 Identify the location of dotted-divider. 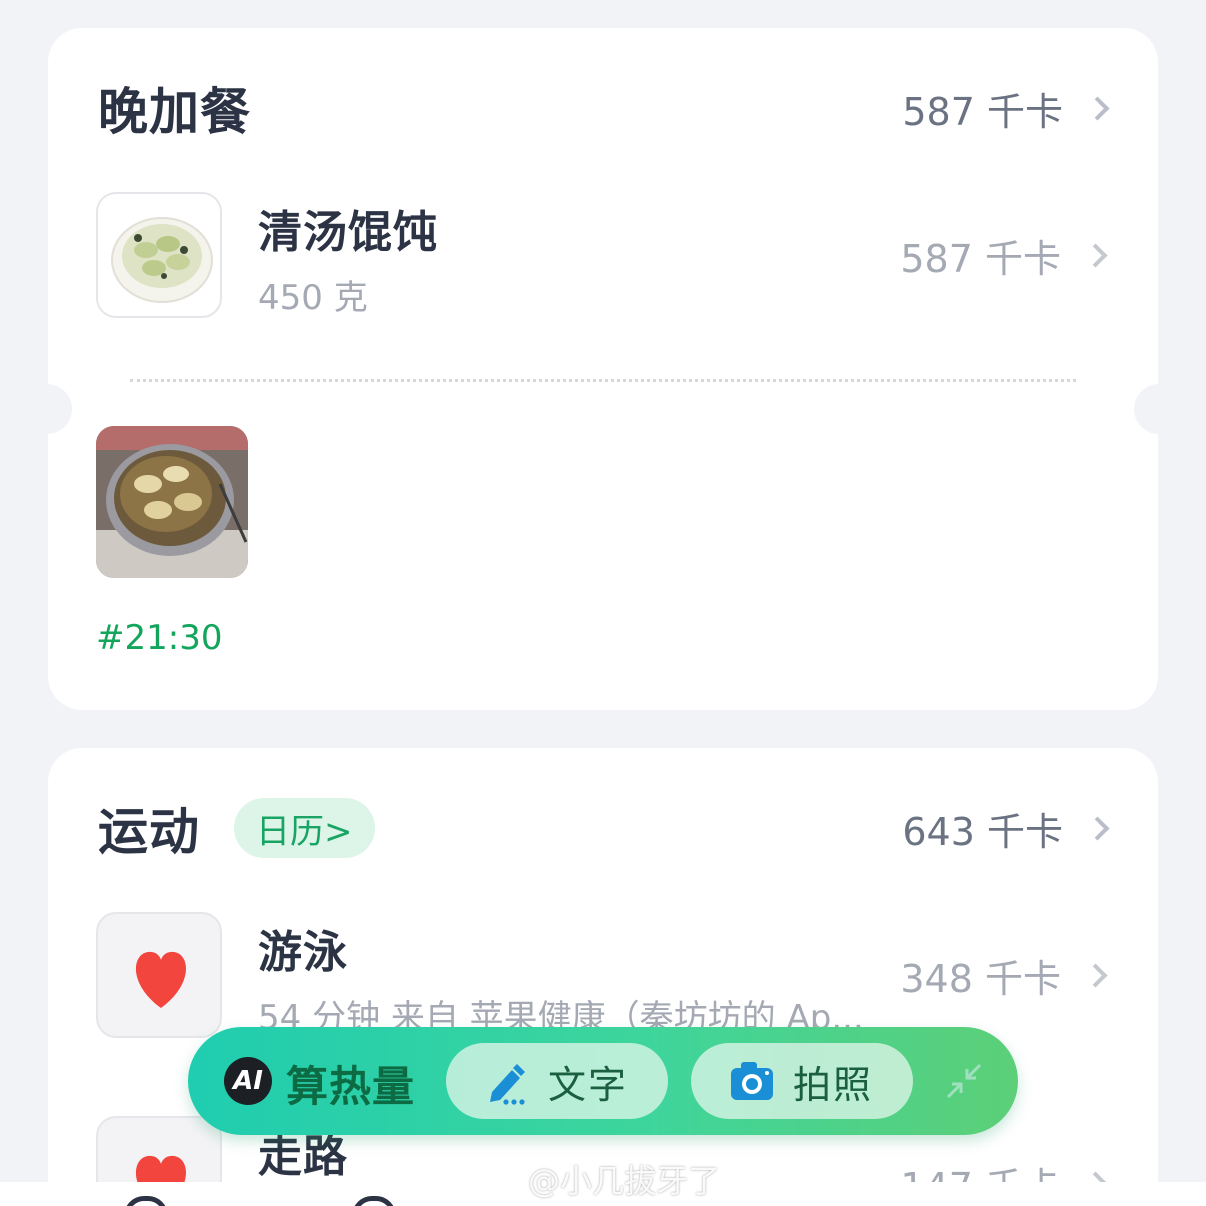
(603, 380).